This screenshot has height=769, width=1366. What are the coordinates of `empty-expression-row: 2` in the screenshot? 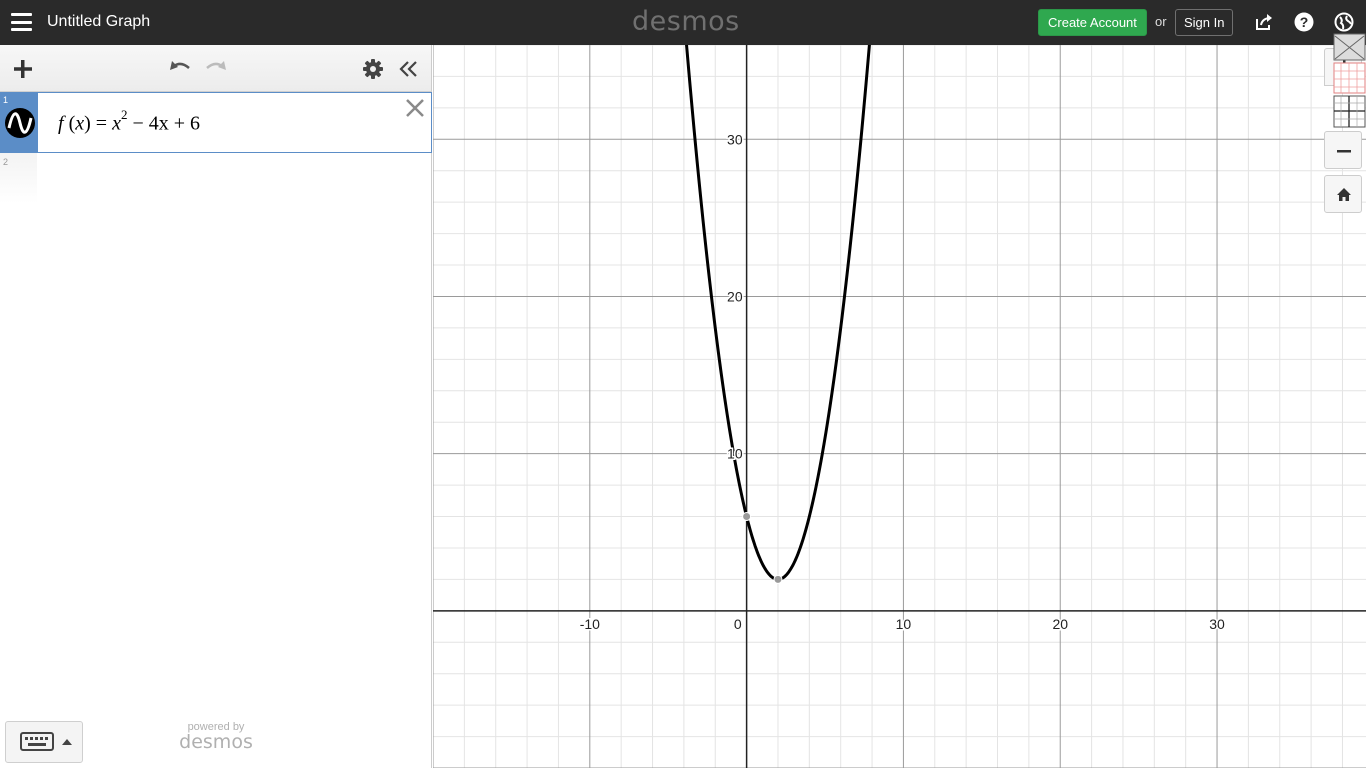 It's located at (216, 178).